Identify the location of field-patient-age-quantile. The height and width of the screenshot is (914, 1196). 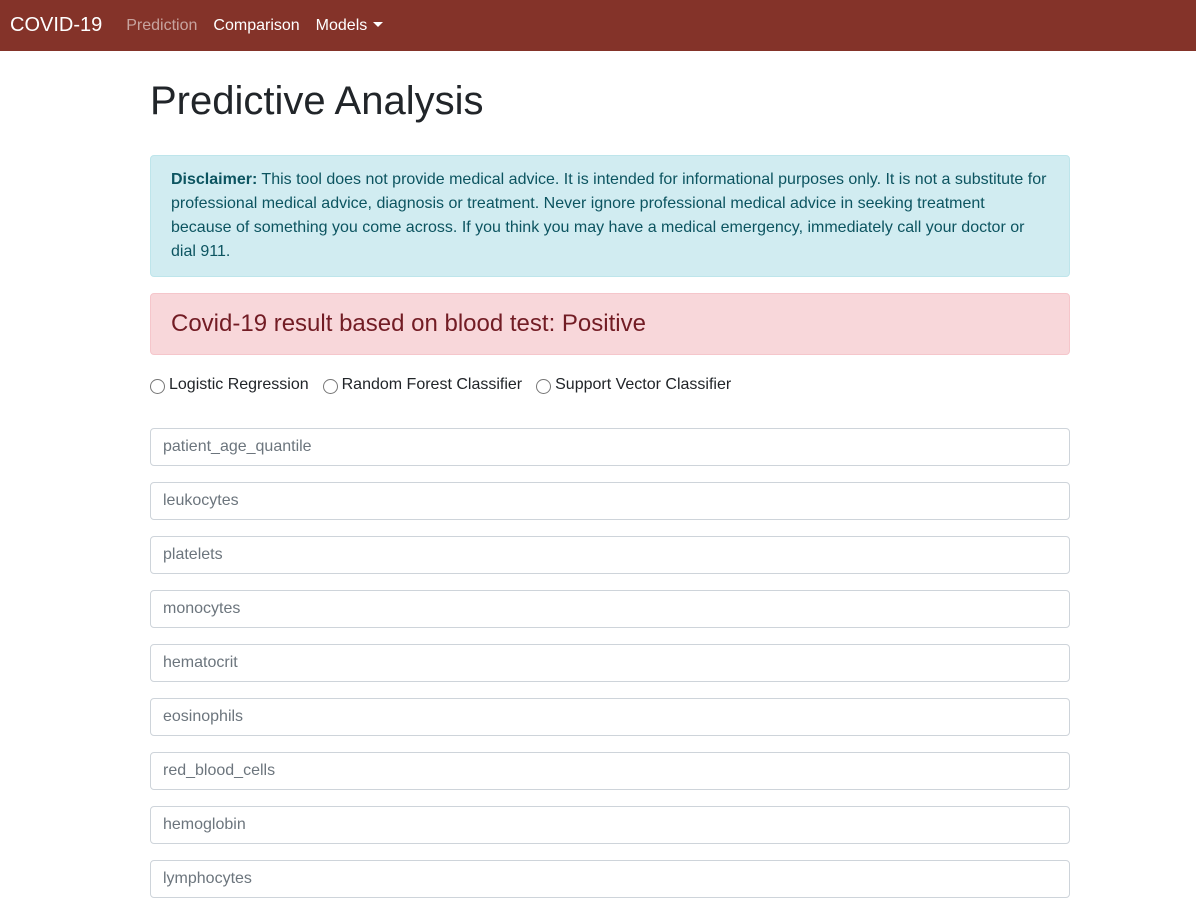
(610, 447).